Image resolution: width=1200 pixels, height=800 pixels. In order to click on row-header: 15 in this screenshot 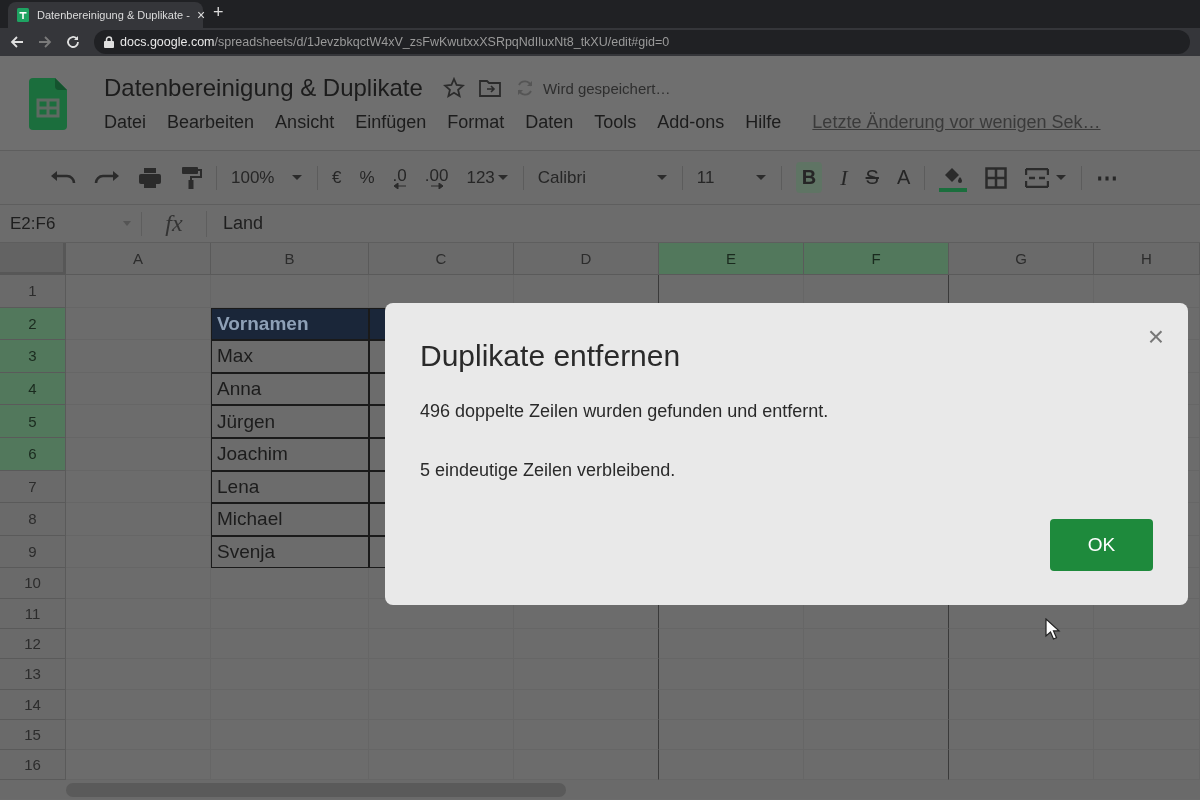, I will do `click(33, 735)`.